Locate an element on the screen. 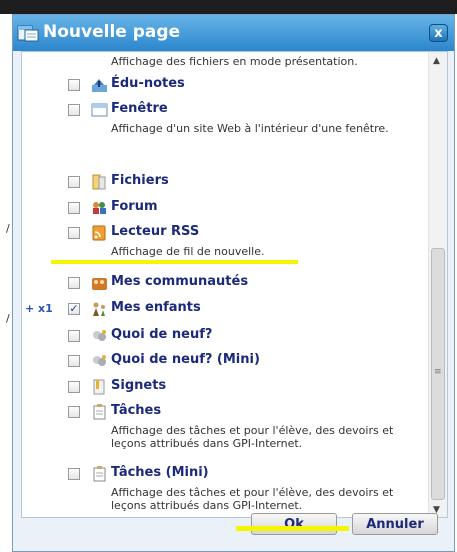 This screenshot has width=457, height=552. list-item-signets: Signets is located at coordinates (222, 388).